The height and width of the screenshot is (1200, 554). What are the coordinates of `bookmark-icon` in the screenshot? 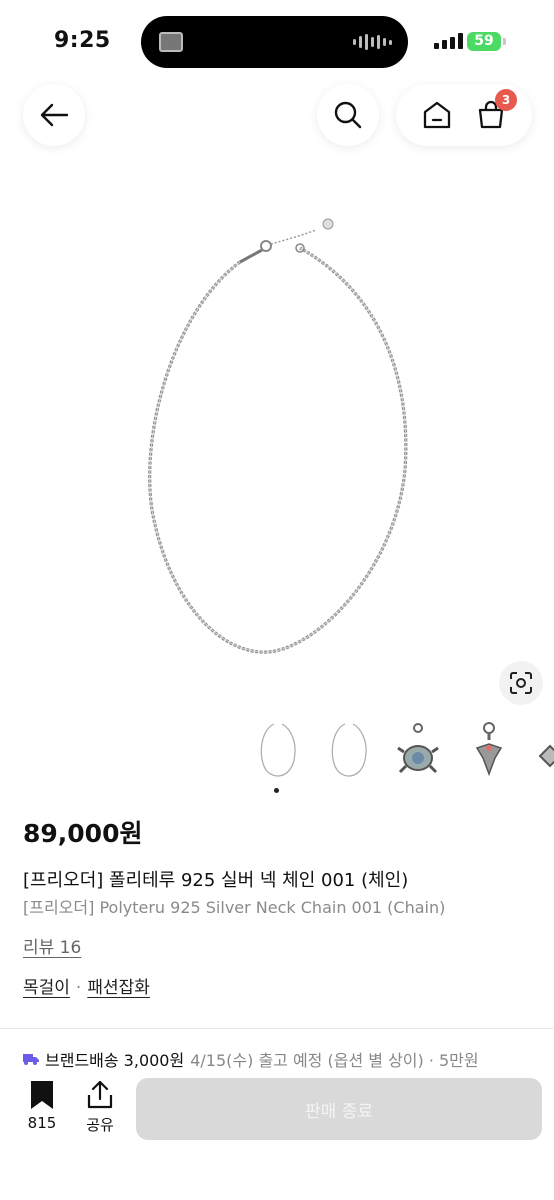 It's located at (42, 1095).